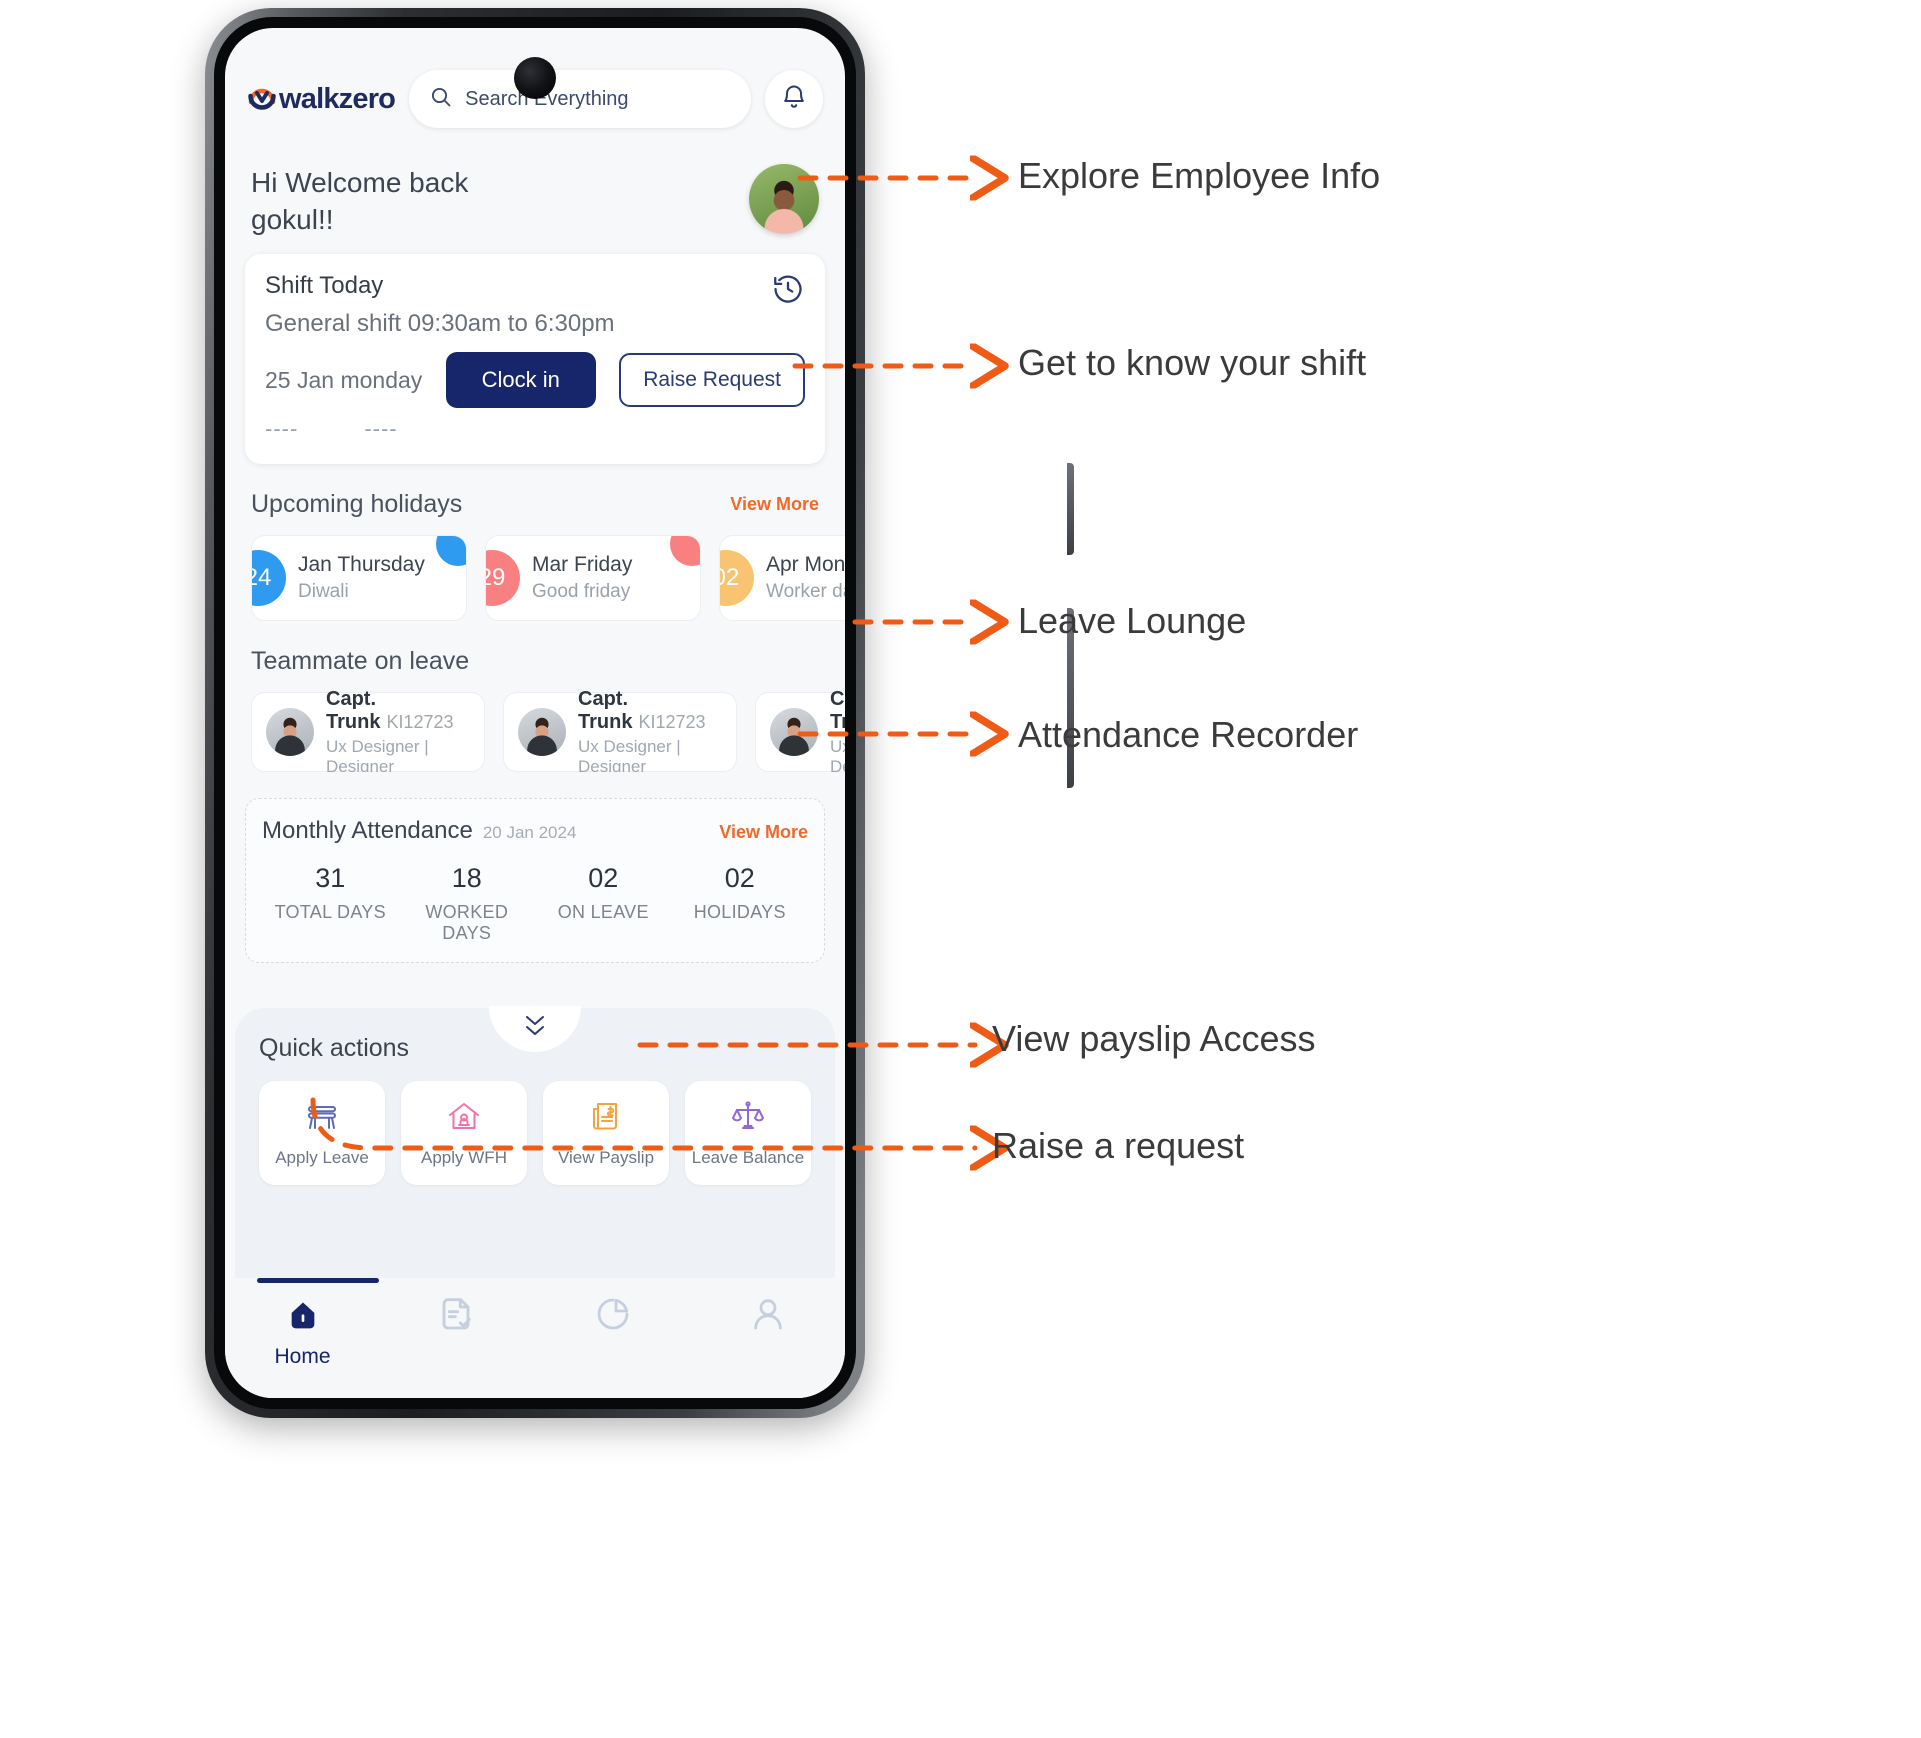  I want to click on teammates-section-header: Teammate on leave, so click(535, 648).